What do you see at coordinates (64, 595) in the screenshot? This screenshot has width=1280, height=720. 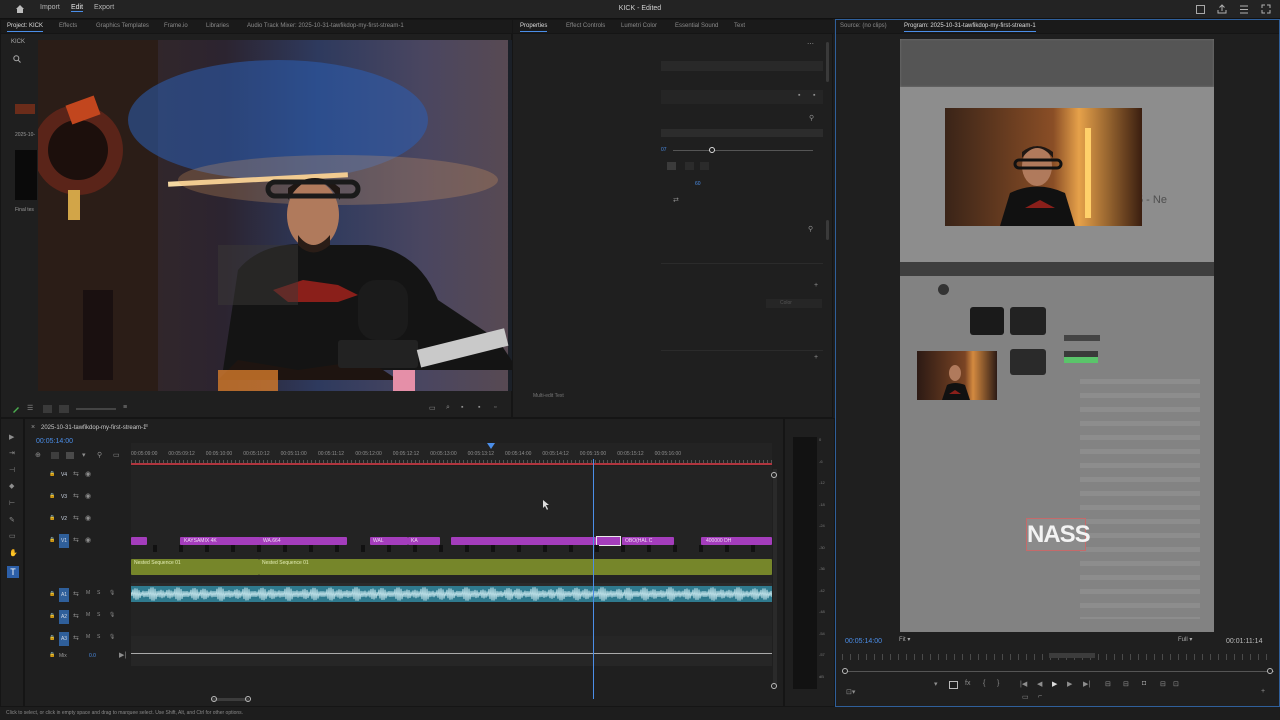 I see `track-label: A1` at bounding box center [64, 595].